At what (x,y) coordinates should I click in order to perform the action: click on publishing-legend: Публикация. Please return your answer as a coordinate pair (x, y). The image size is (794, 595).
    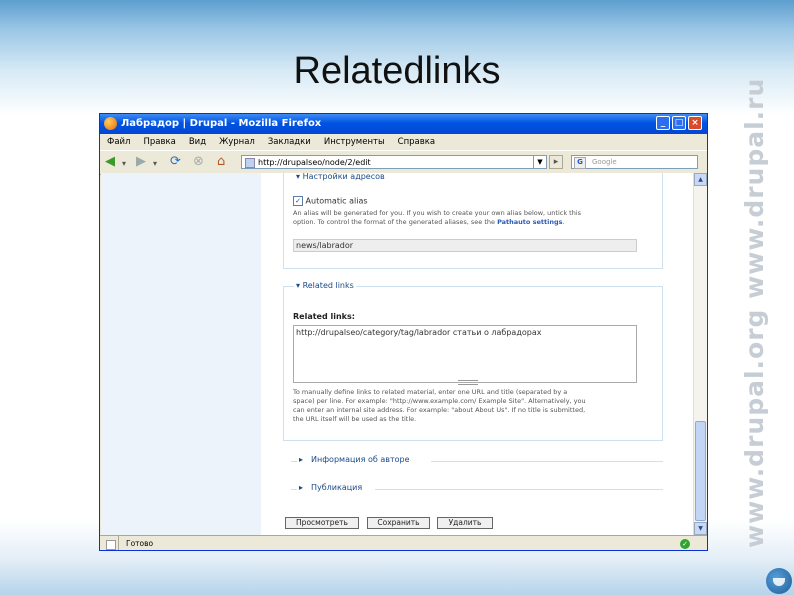
    Looking at the image, I should click on (337, 487).